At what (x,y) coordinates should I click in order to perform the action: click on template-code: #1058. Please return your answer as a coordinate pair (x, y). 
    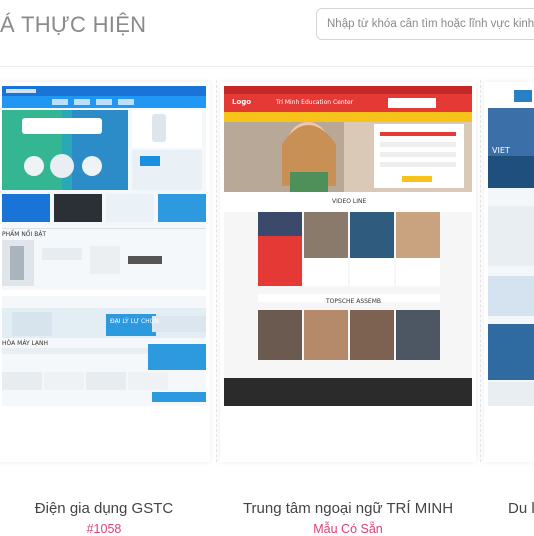
    Looking at the image, I should click on (104, 529).